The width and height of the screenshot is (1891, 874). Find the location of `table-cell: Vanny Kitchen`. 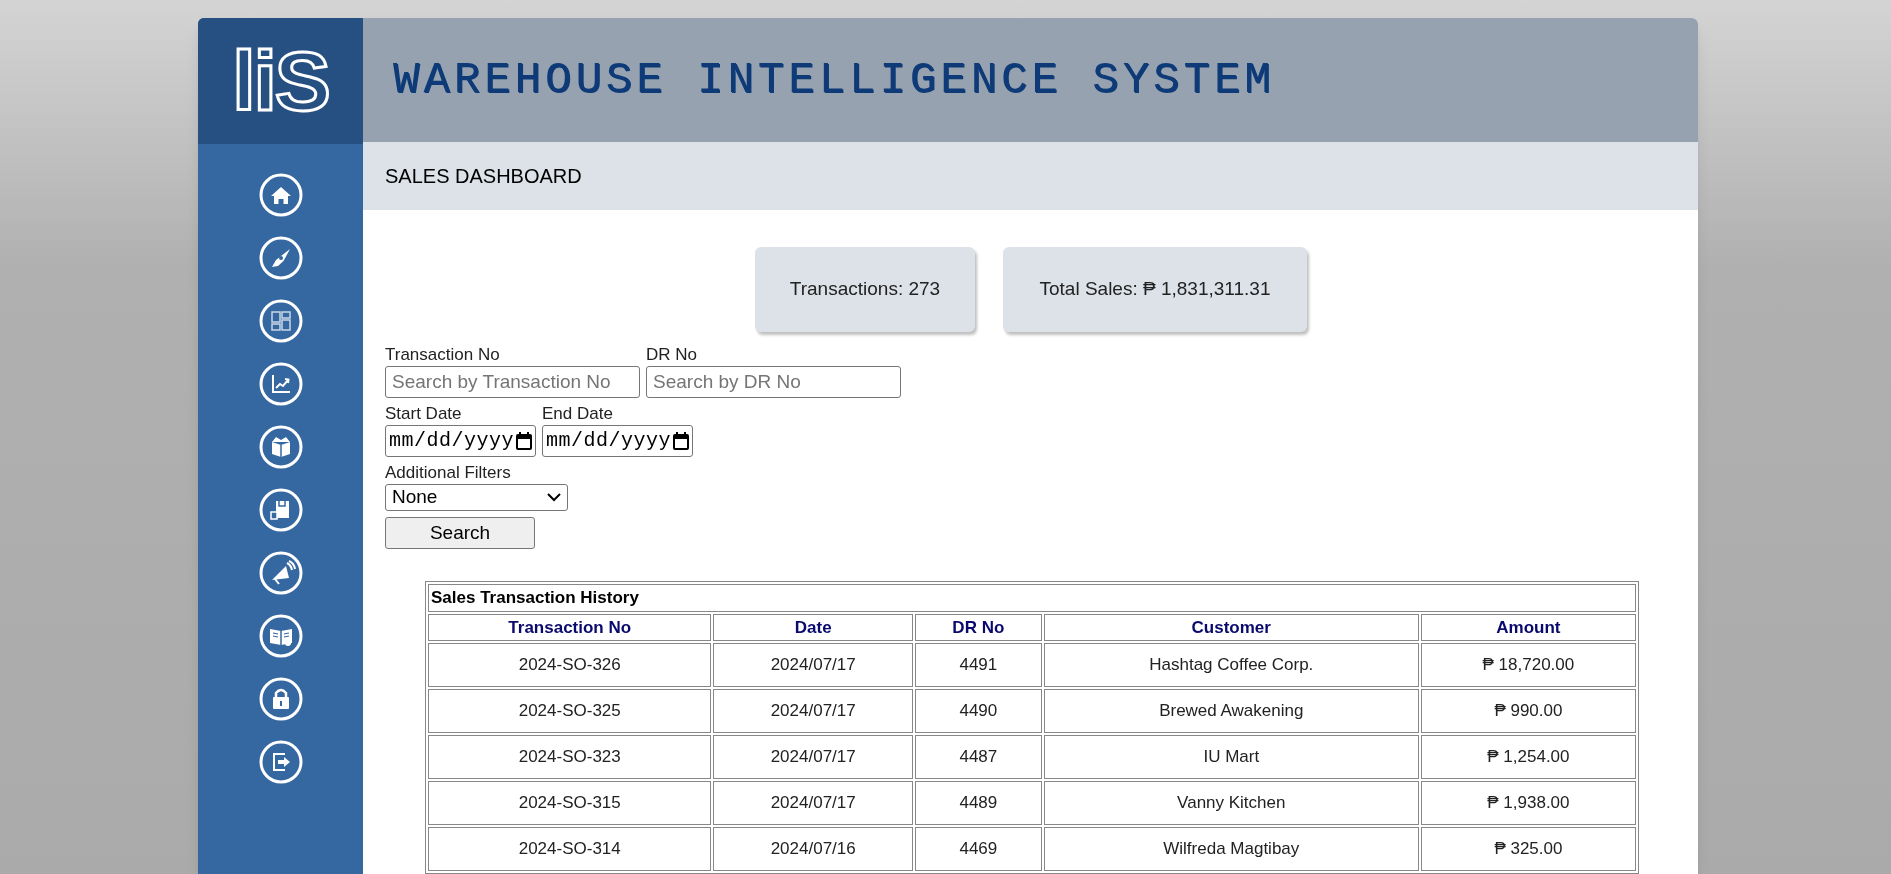

table-cell: Vanny Kitchen is located at coordinates (1231, 803).